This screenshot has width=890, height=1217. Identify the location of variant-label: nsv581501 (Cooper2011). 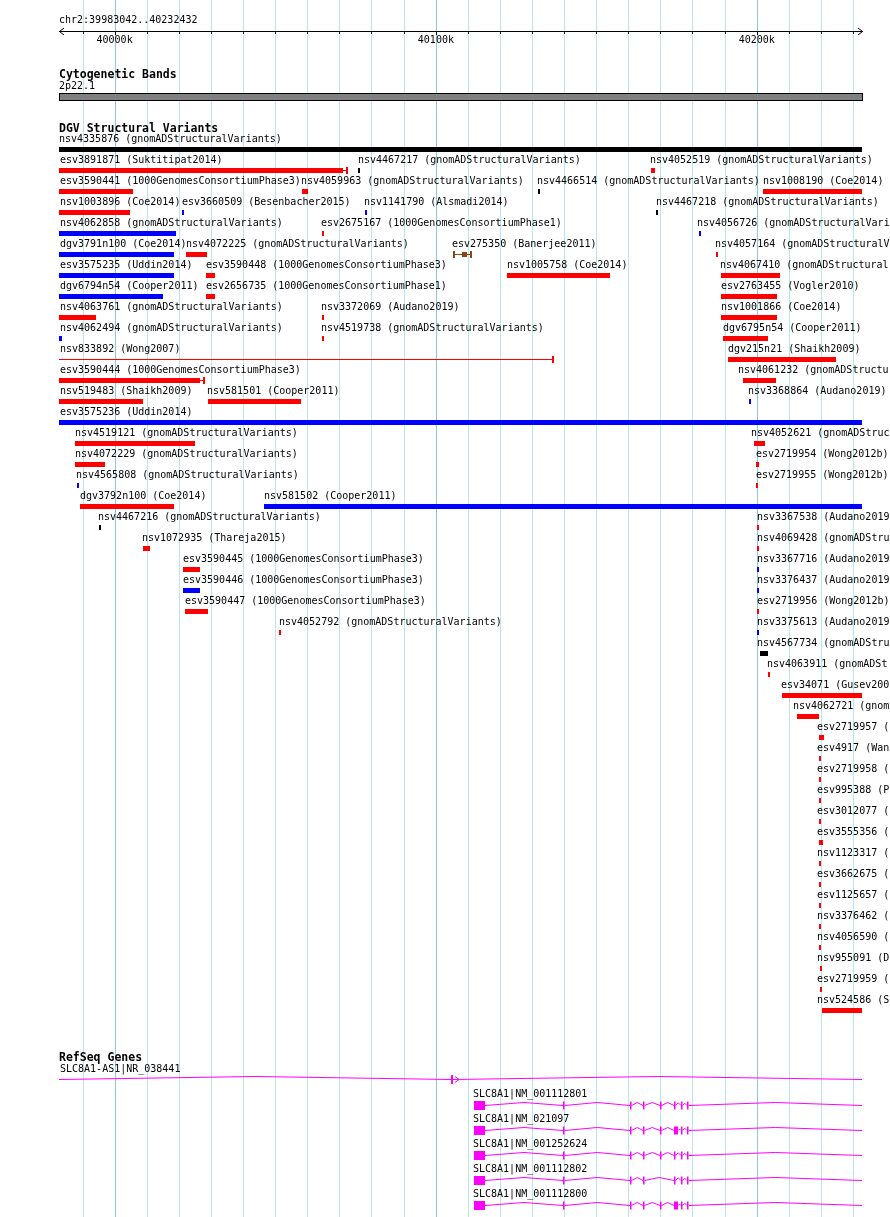
(273, 391).